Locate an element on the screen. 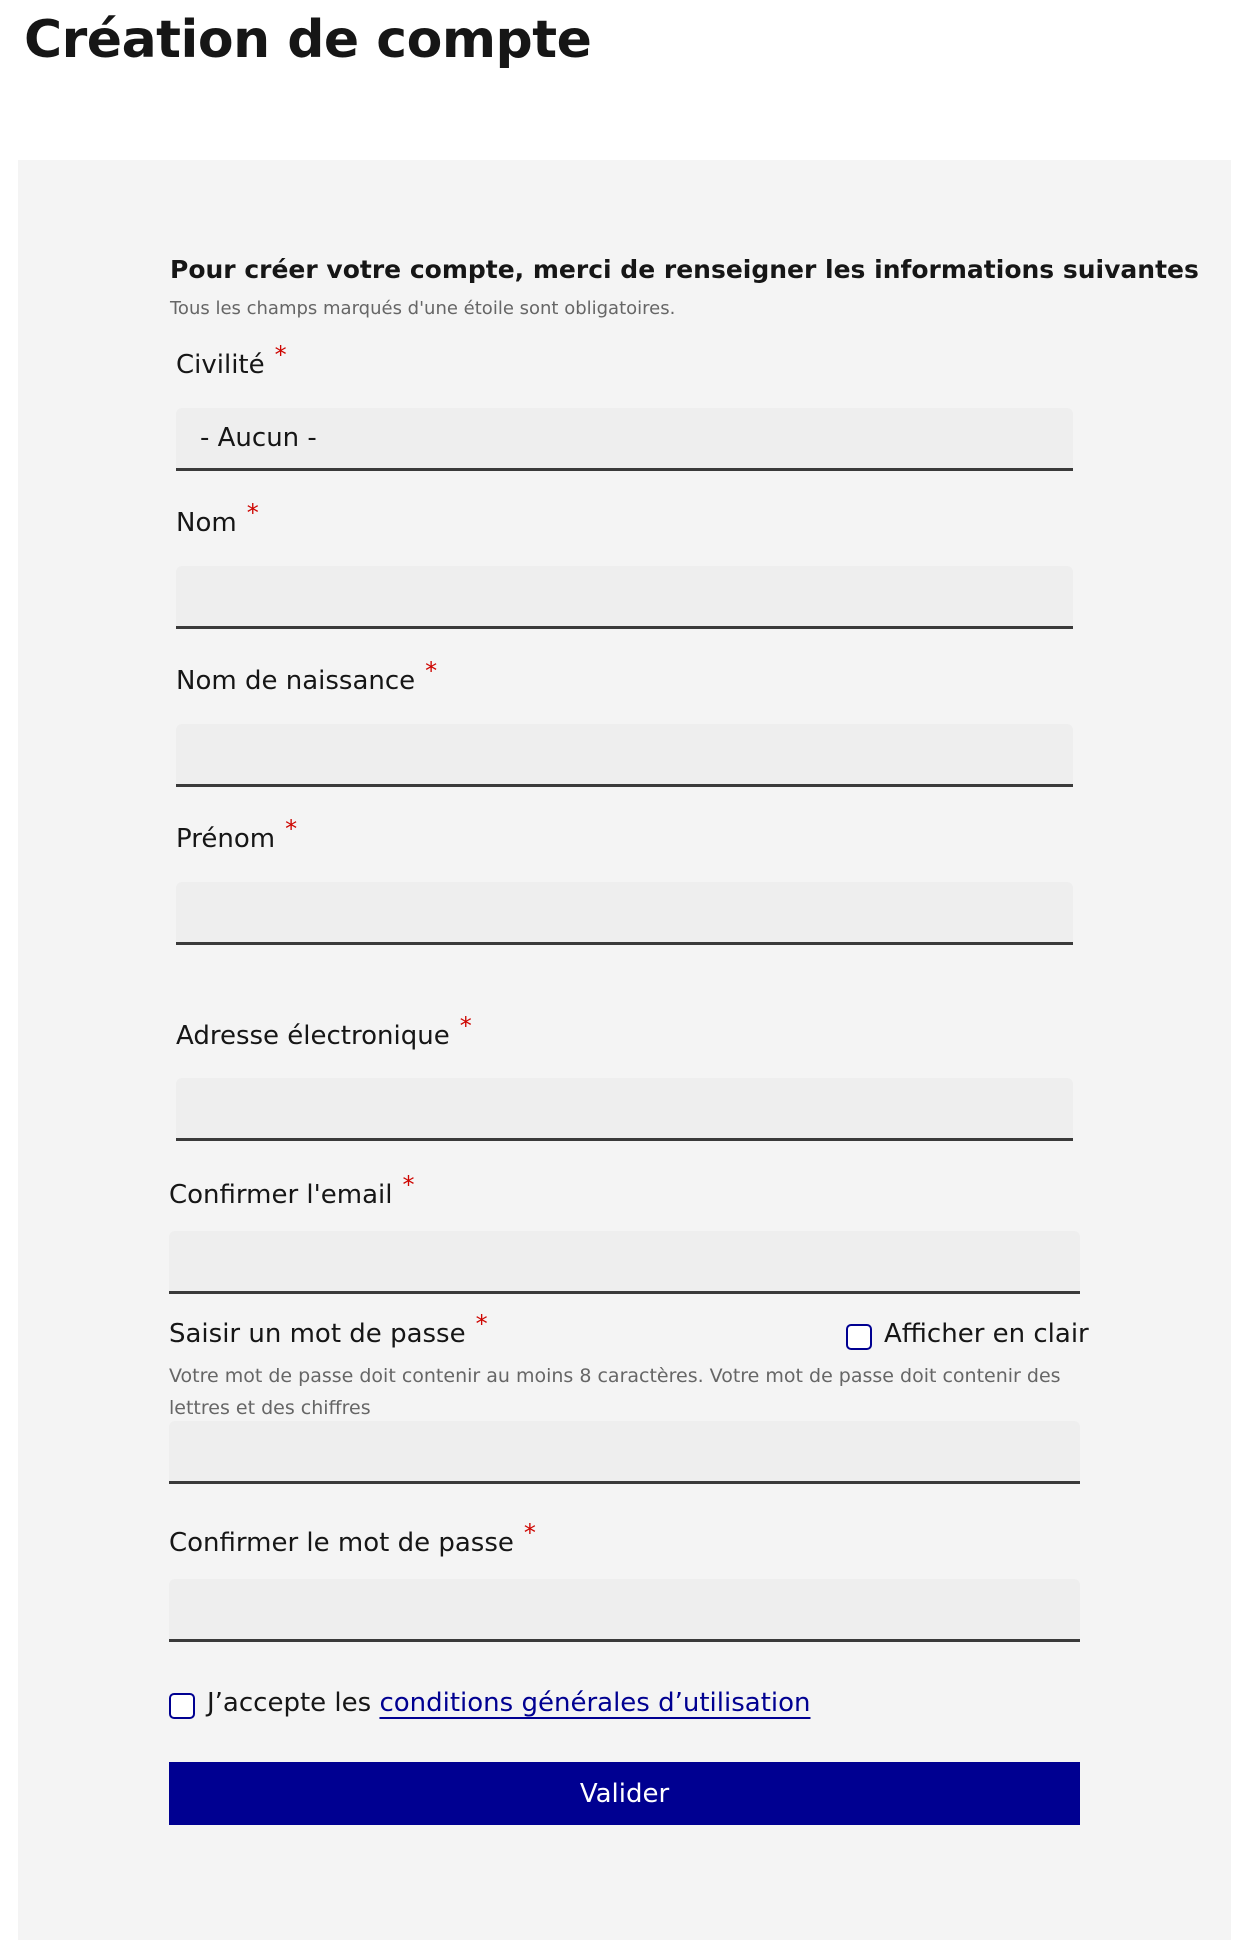 This screenshot has width=1248, height=1956. password-label: Saisir un mot de passe * is located at coordinates (328, 1329).